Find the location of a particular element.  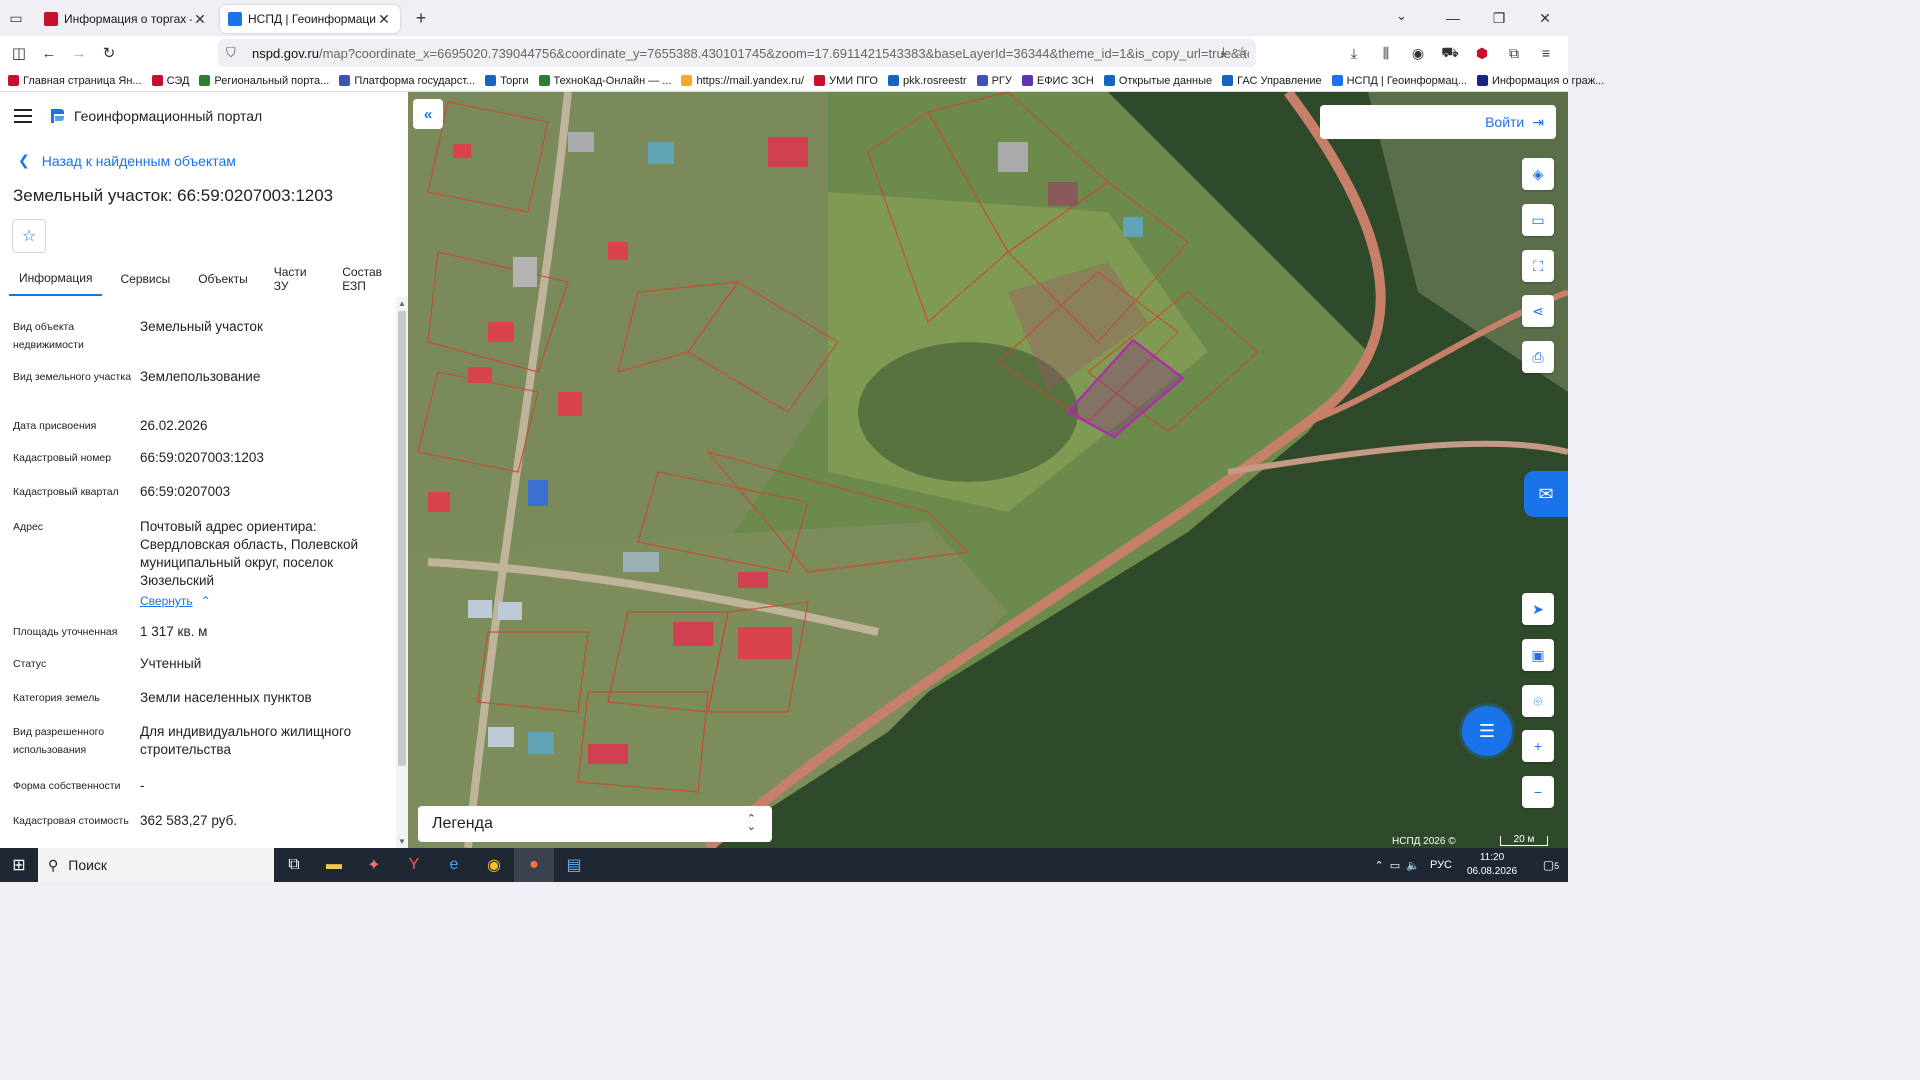

windows-start-icon: ⊞ is located at coordinates (19, 865).